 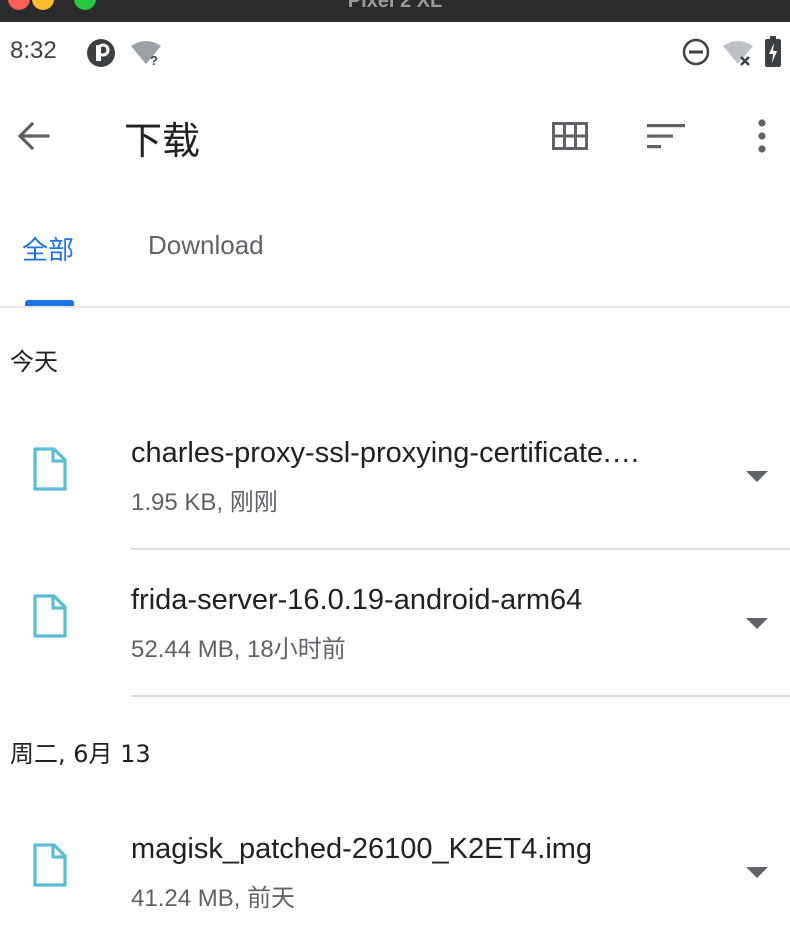 What do you see at coordinates (395, 249) in the screenshot?
I see `tab-bar: 全部 Download` at bounding box center [395, 249].